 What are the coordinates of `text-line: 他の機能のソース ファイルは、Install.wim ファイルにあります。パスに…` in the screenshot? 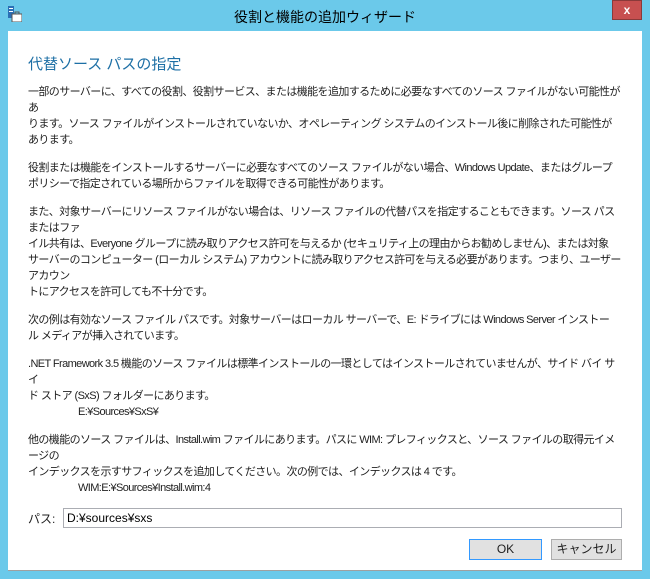 It's located at (321, 448).